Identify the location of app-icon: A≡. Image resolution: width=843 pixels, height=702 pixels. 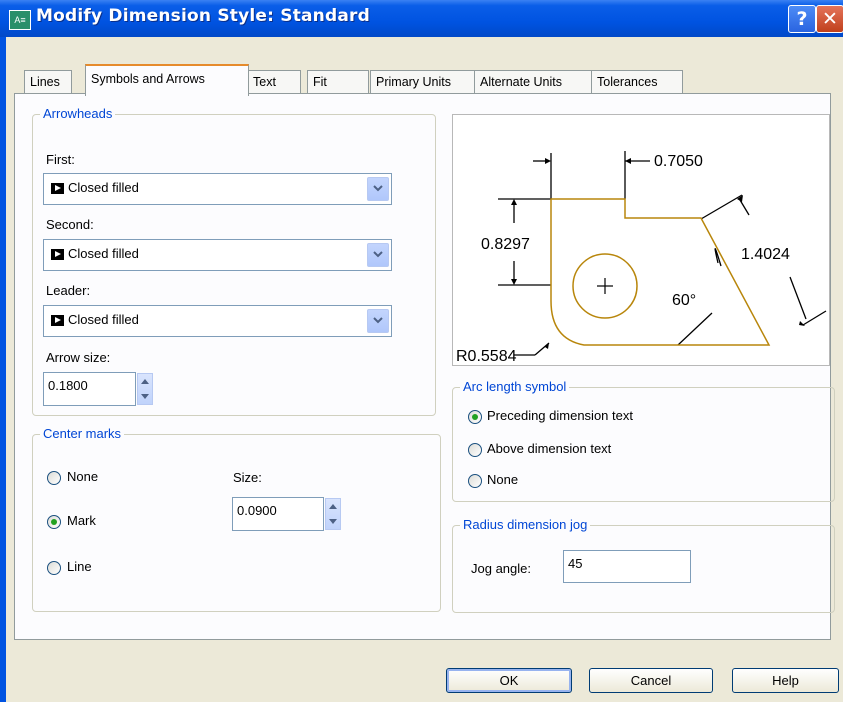
(20, 20).